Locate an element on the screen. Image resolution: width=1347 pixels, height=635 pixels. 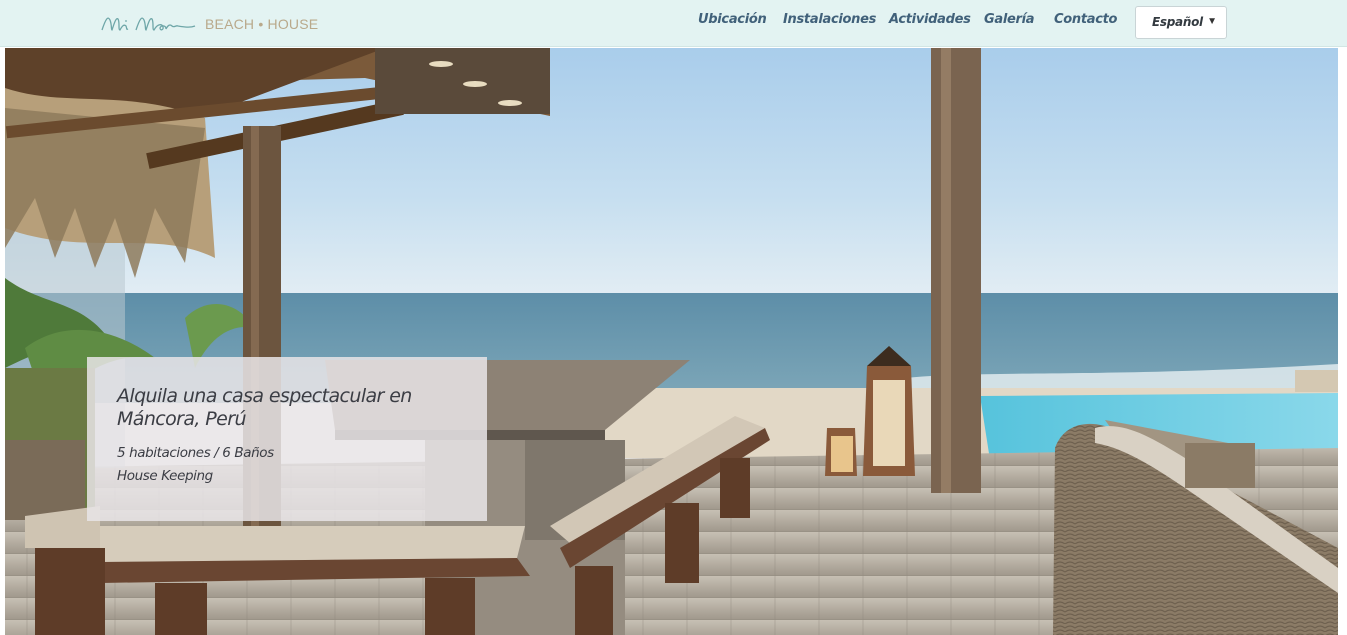
nav-galeria: Galería is located at coordinates (1009, 19).